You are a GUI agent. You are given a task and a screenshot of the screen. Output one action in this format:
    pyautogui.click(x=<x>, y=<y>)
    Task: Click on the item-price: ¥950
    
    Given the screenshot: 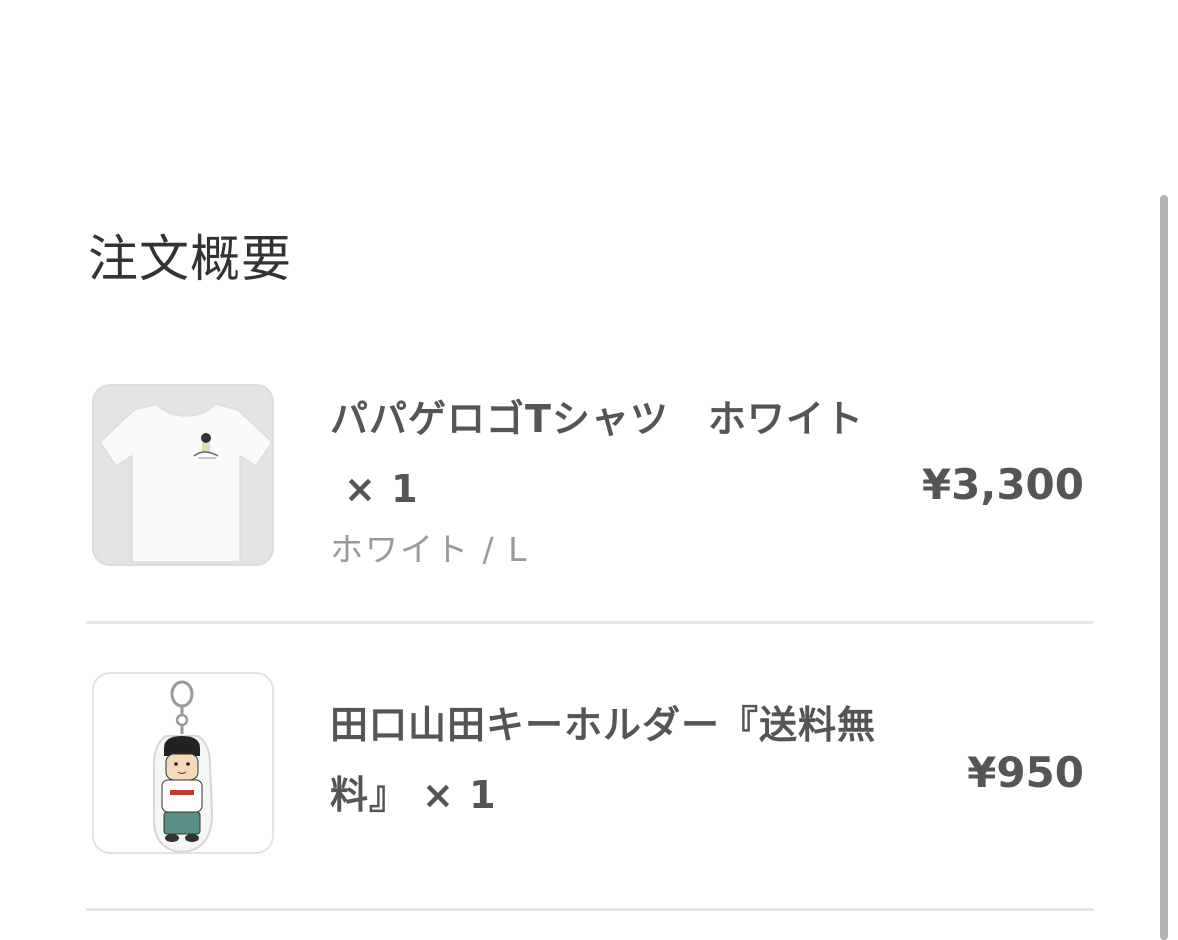 What is the action you would take?
    pyautogui.click(x=1025, y=772)
    